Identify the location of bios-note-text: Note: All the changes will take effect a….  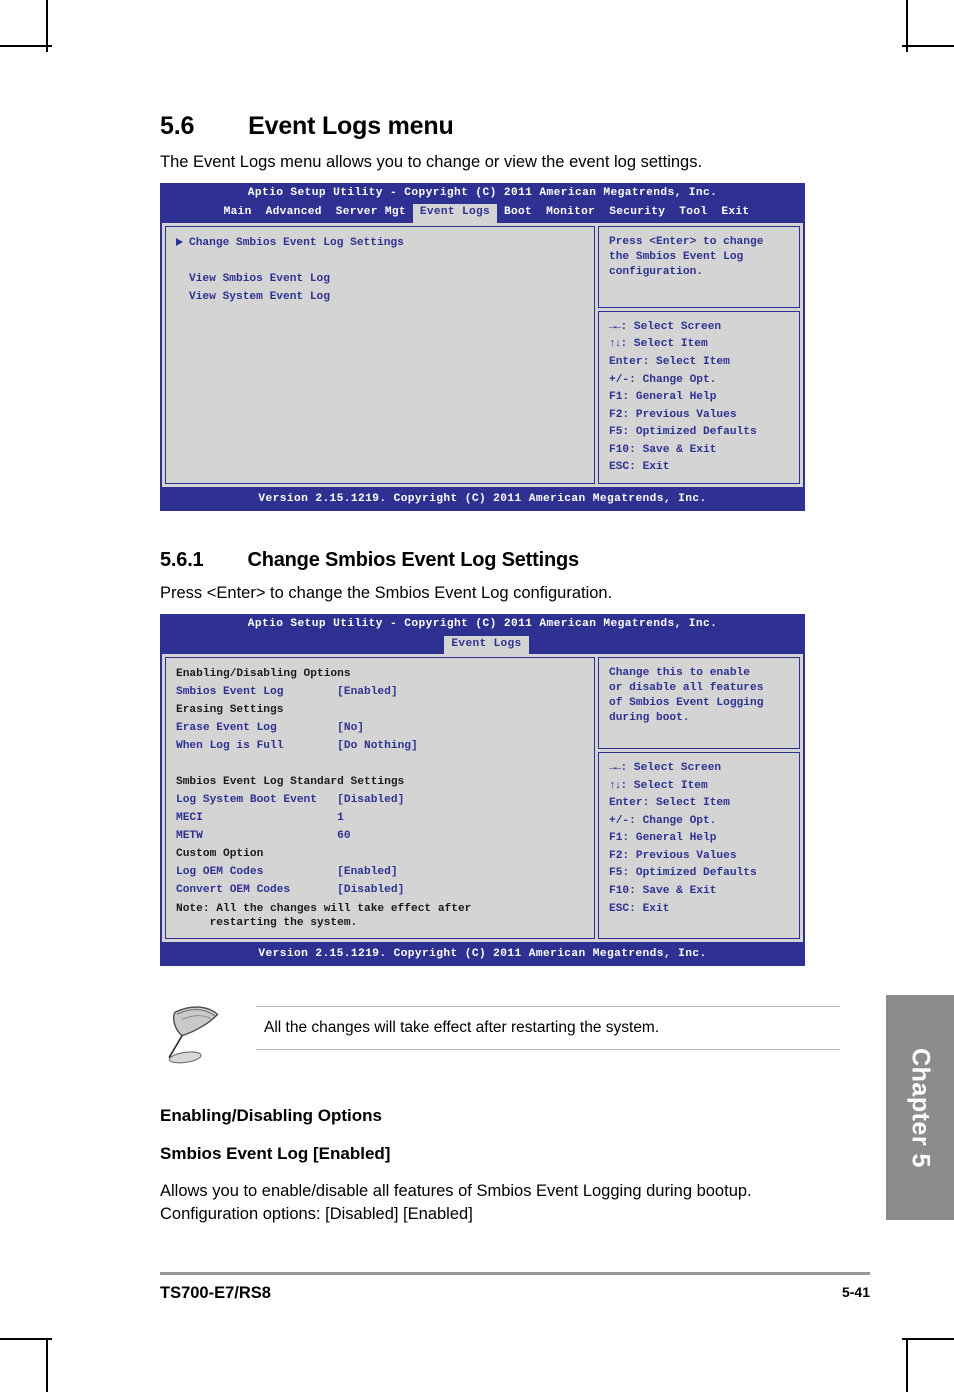
(324, 915).